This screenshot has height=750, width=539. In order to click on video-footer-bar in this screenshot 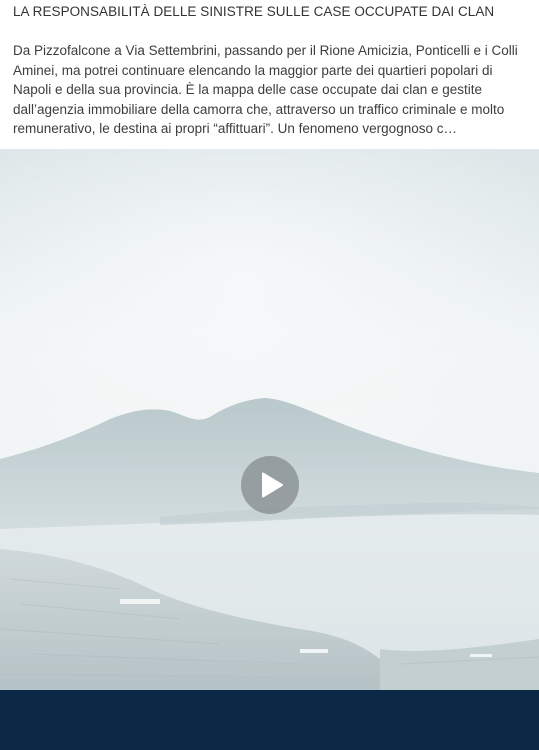, I will do `click(269, 720)`.